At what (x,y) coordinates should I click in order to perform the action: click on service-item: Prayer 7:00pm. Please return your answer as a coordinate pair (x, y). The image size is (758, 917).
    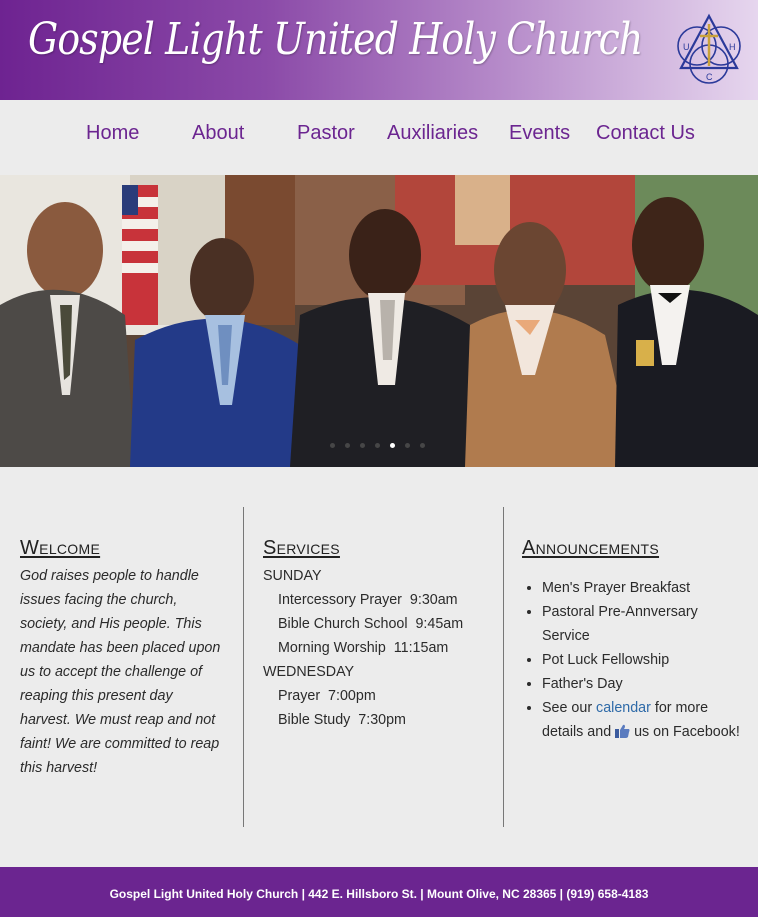
    Looking at the image, I should click on (327, 696).